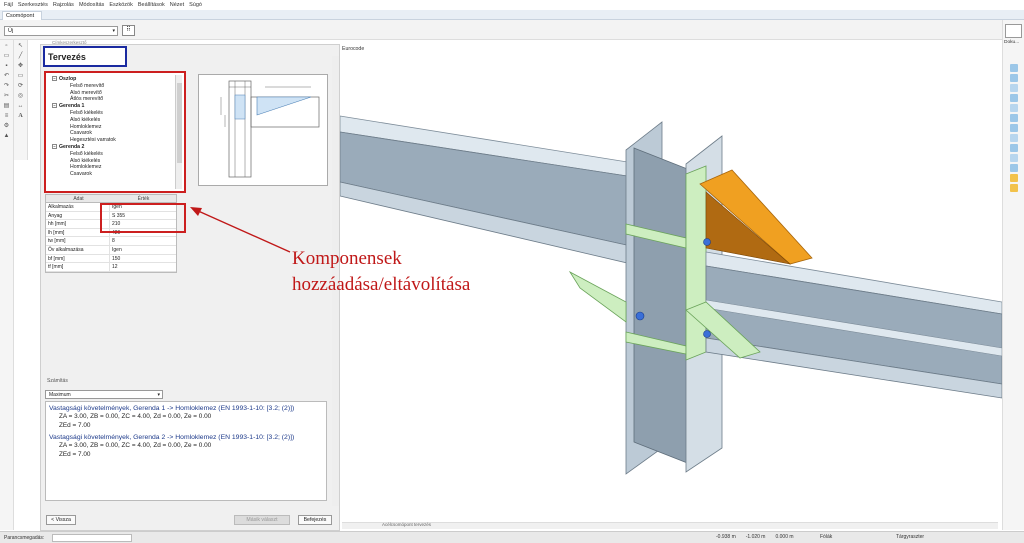 Image resolution: width=1024 pixels, height=543 pixels. What do you see at coordinates (7, 285) in the screenshot?
I see `left-toolbar: ▫ ▭ ▪ ↶ ↷ ✂ ▤ ≡ ⚙ ▲` at bounding box center [7, 285].